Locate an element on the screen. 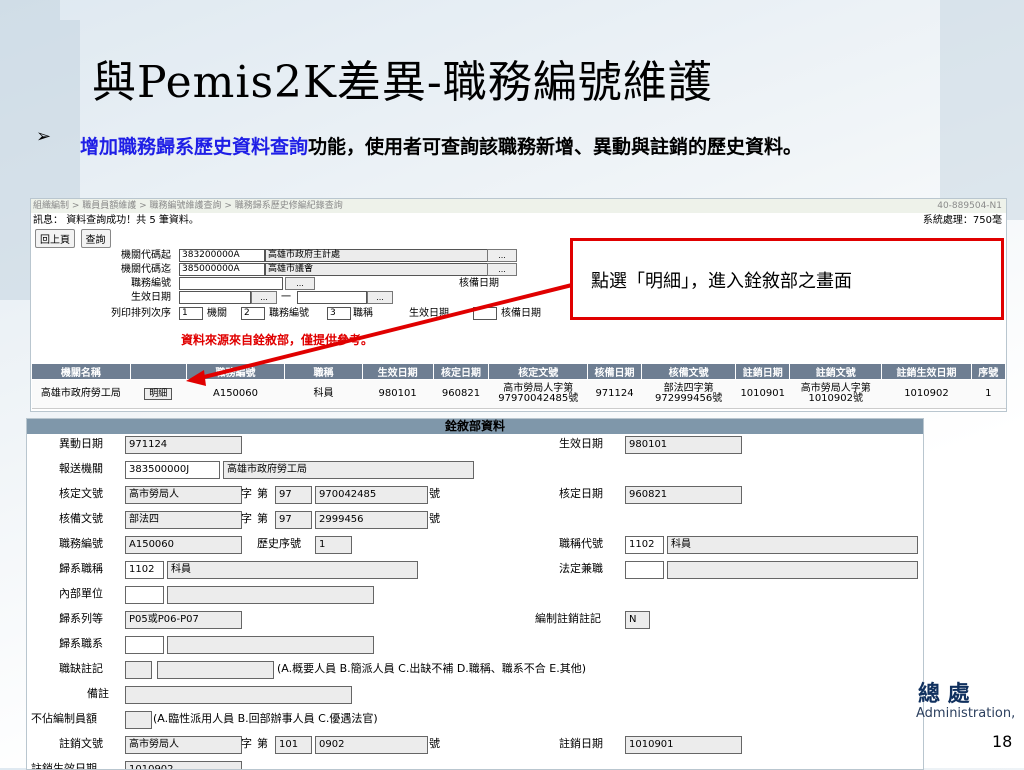  footer-org-logo: 總 處 is located at coordinates (944, 694).